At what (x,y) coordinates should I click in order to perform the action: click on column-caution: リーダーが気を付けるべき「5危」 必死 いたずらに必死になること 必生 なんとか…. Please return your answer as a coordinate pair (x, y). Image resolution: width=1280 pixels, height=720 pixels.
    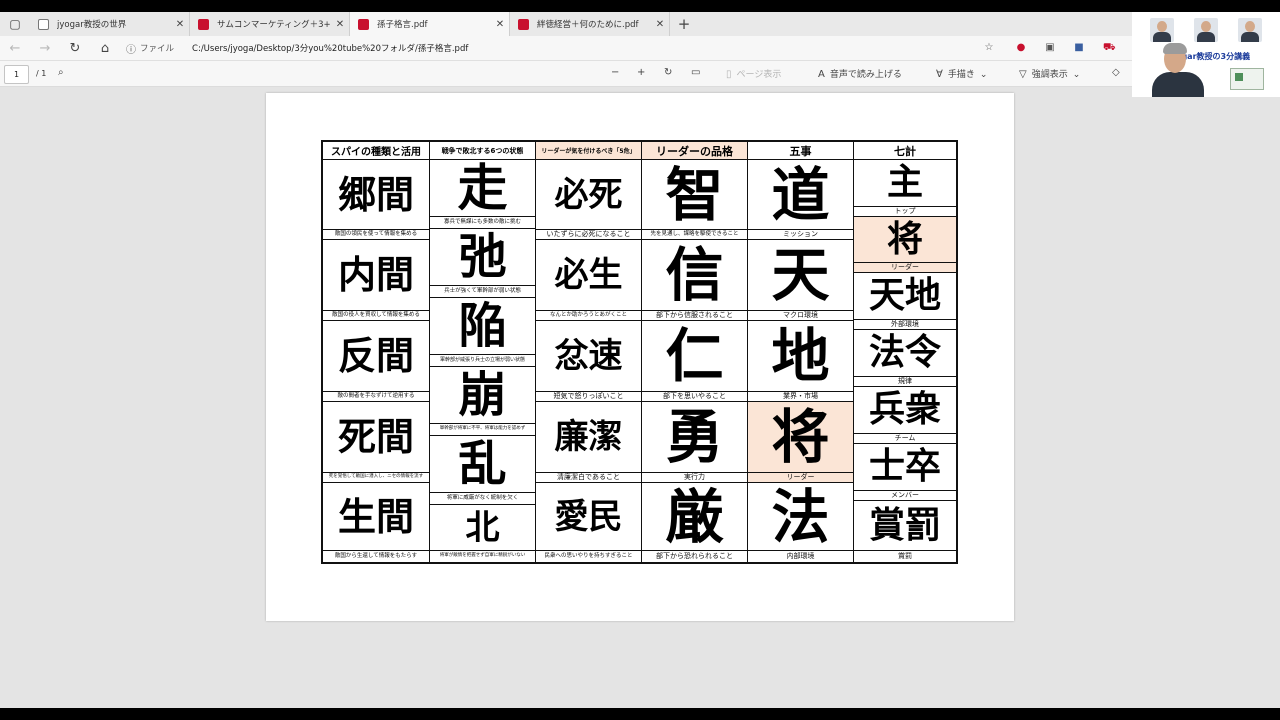
    Looking at the image, I should click on (589, 352).